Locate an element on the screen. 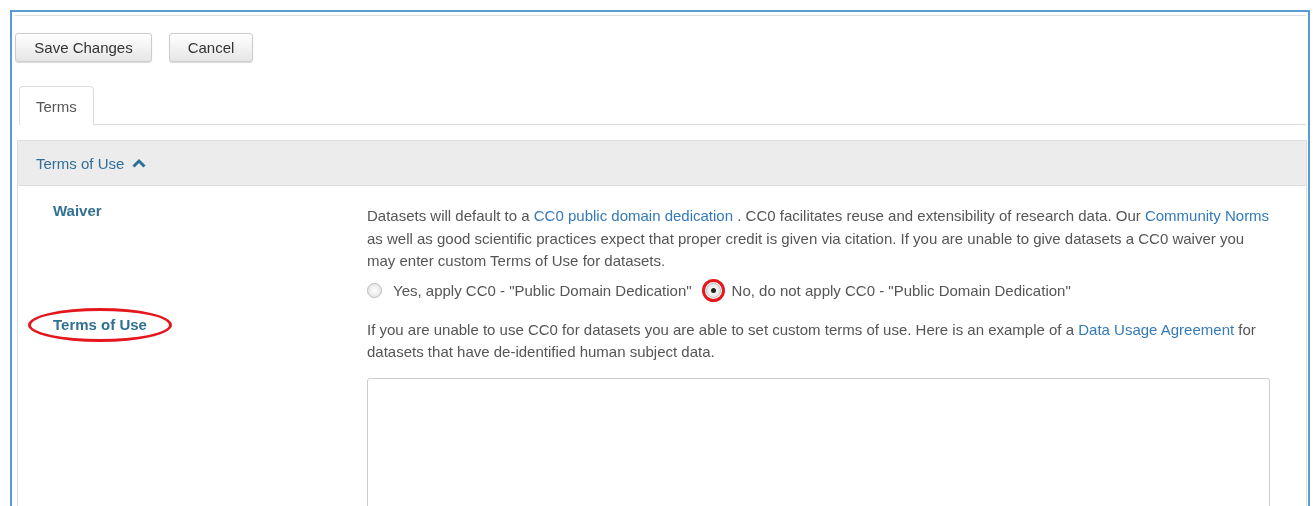  radio-option: Yes, apply CC0 - "Public Domain Dedication" is located at coordinates (527, 290).